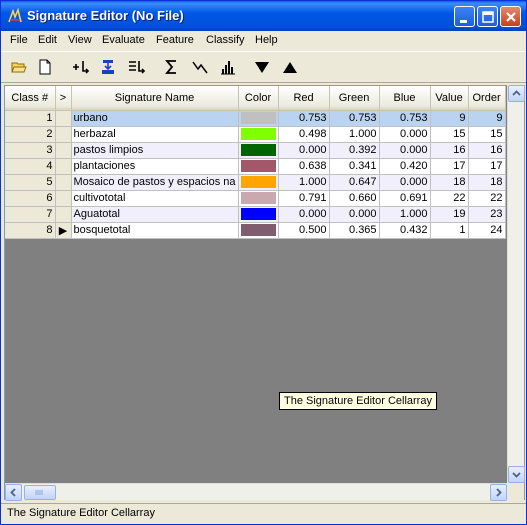 Image resolution: width=527 pixels, height=525 pixels. What do you see at coordinates (516, 93) in the screenshot?
I see `scroll-up-button` at bounding box center [516, 93].